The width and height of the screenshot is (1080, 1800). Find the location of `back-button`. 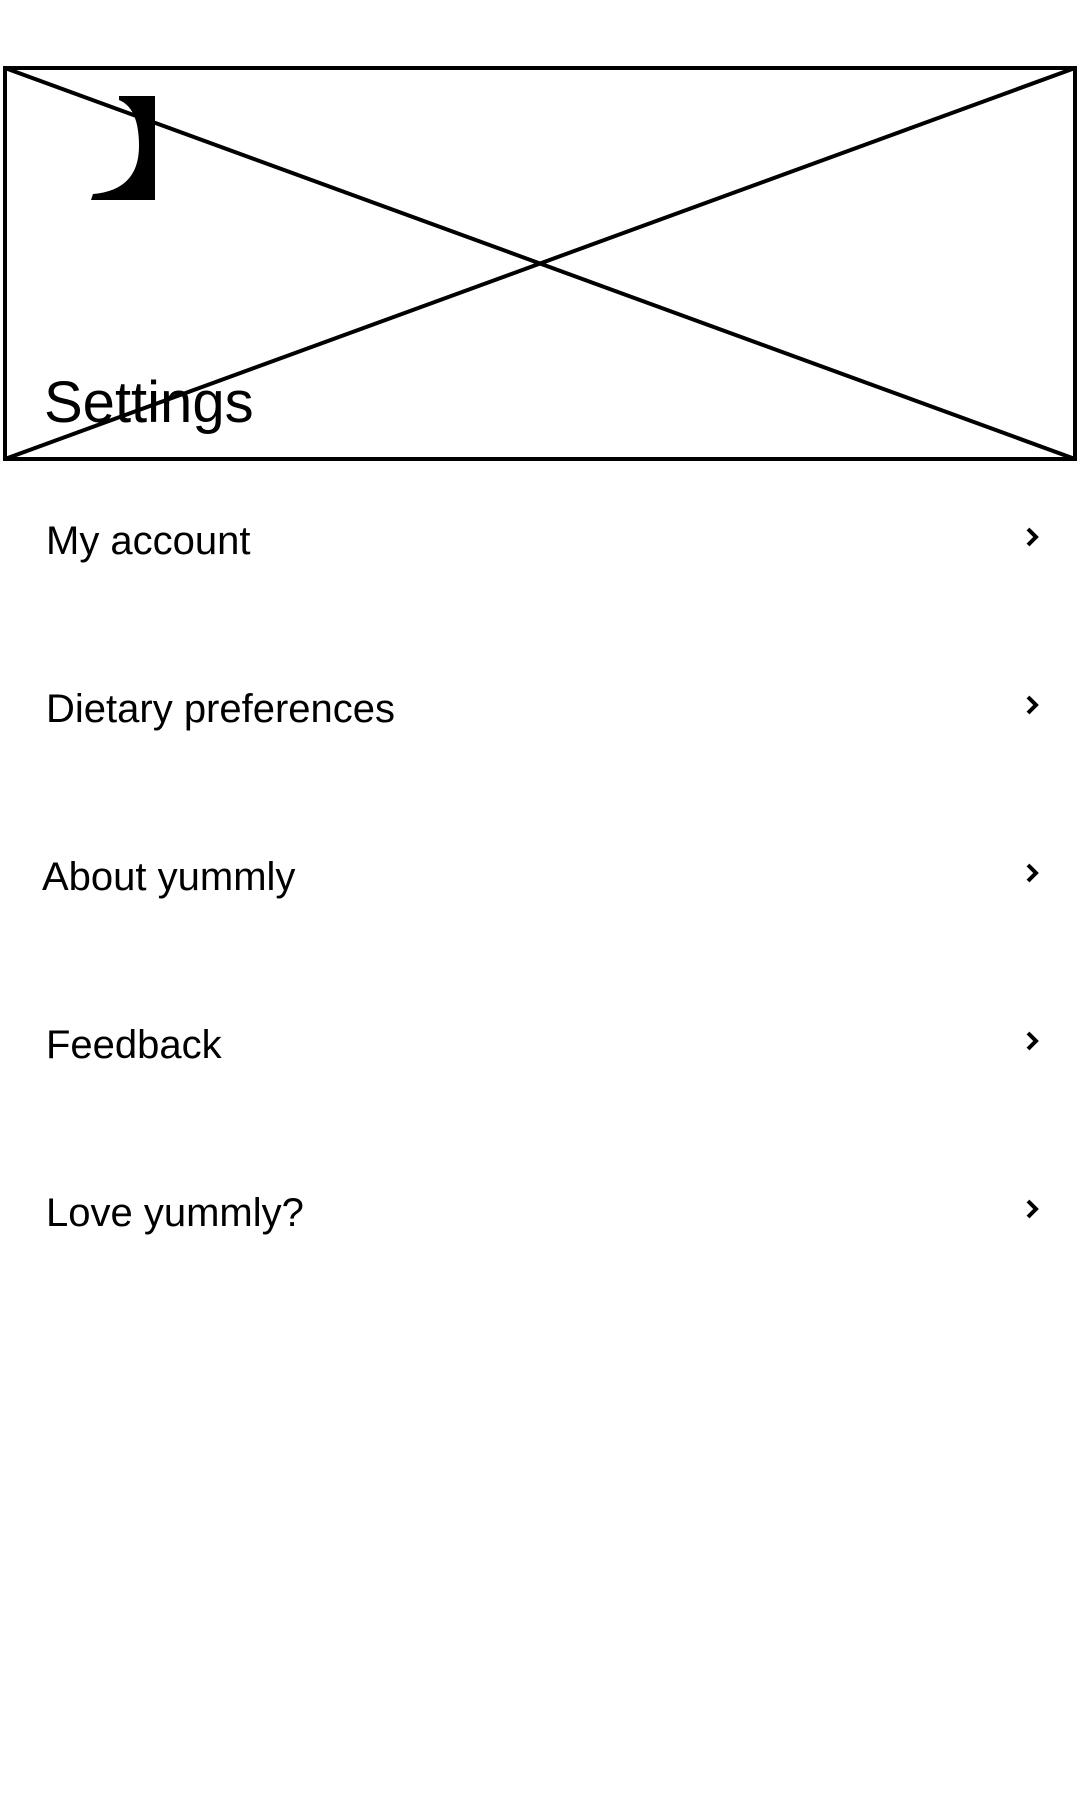

back-button is located at coordinates (121, 148).